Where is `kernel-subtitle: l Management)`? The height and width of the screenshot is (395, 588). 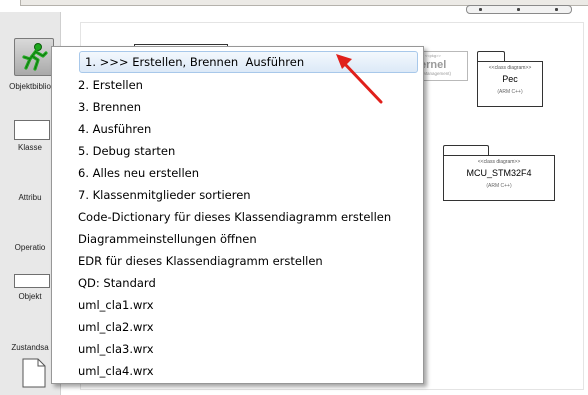 kernel-subtitle: l Management) is located at coordinates (436, 73).